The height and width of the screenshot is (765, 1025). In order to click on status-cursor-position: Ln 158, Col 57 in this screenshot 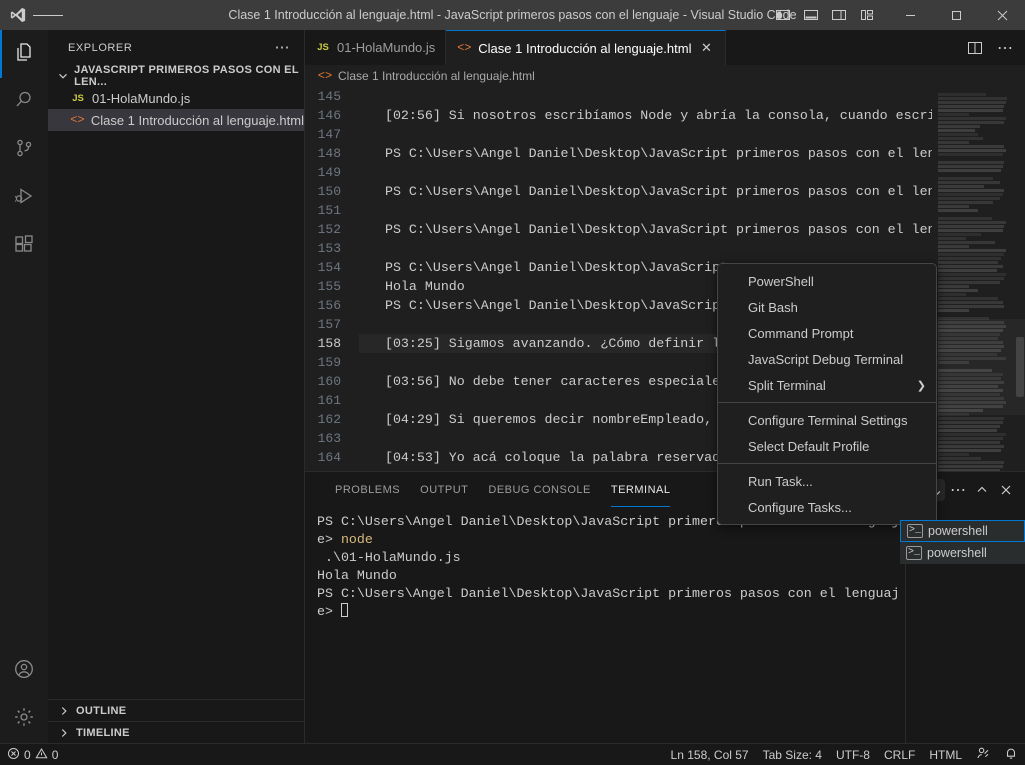, I will do `click(710, 754)`.